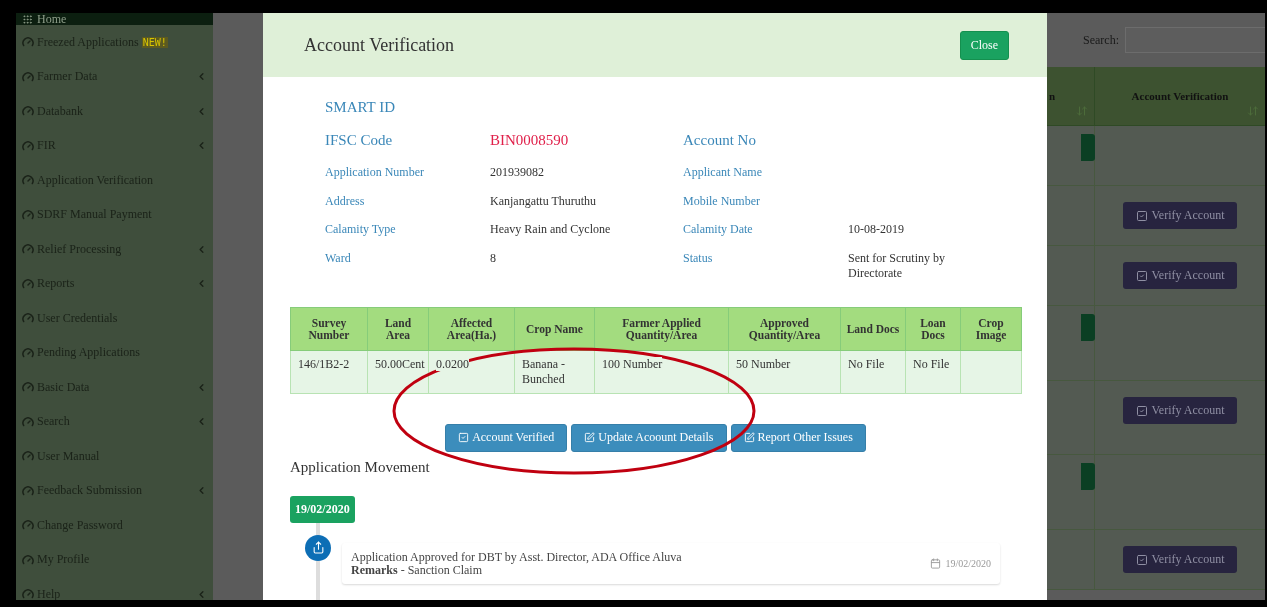  Describe the element at coordinates (991, 371) in the screenshot. I see `table-cell` at that location.